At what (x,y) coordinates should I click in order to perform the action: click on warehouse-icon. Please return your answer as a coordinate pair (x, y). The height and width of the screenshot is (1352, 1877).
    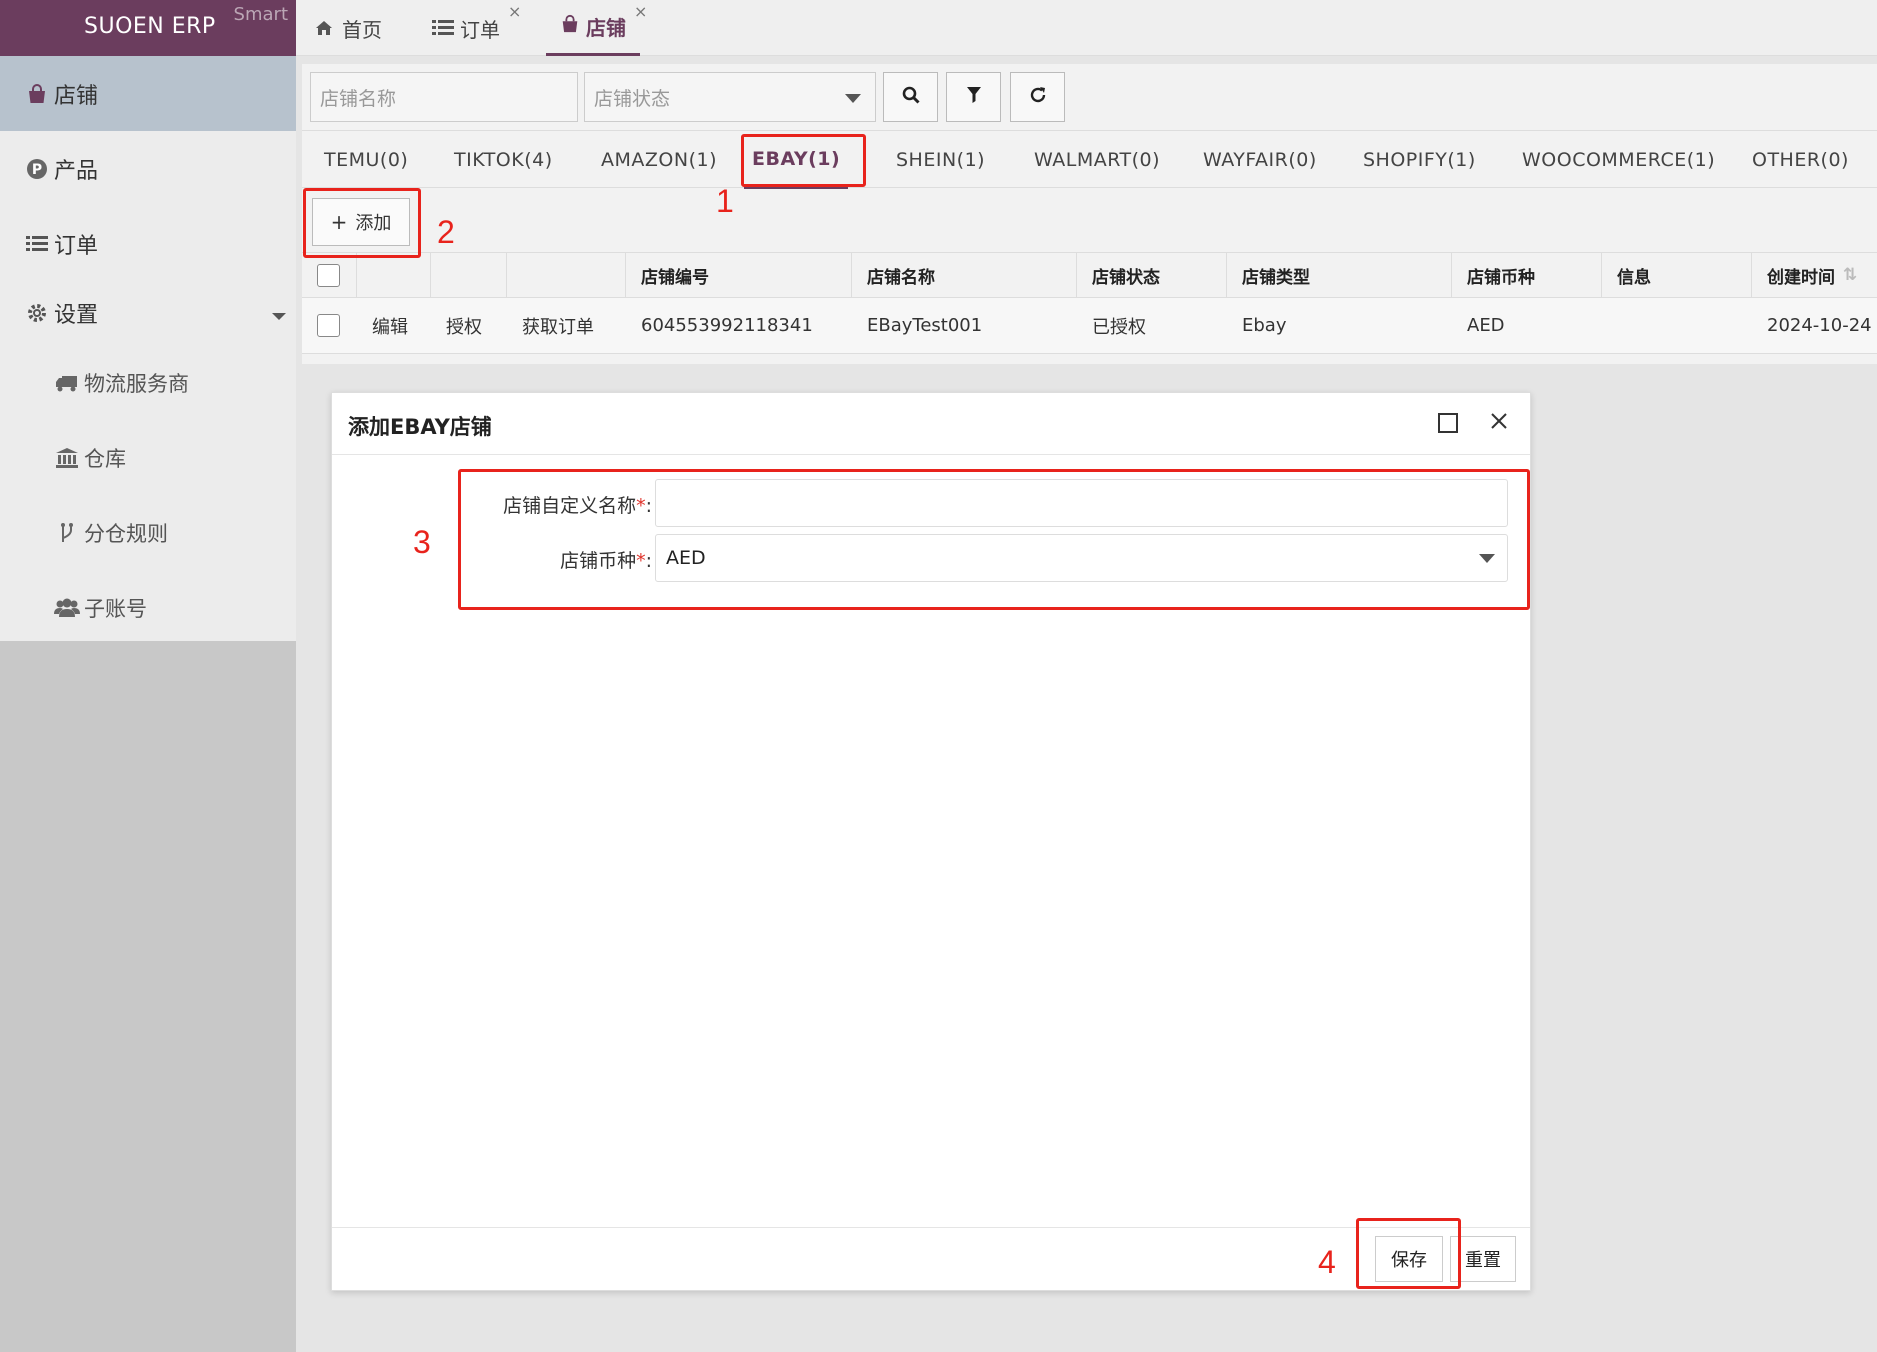
    Looking at the image, I should click on (67, 458).